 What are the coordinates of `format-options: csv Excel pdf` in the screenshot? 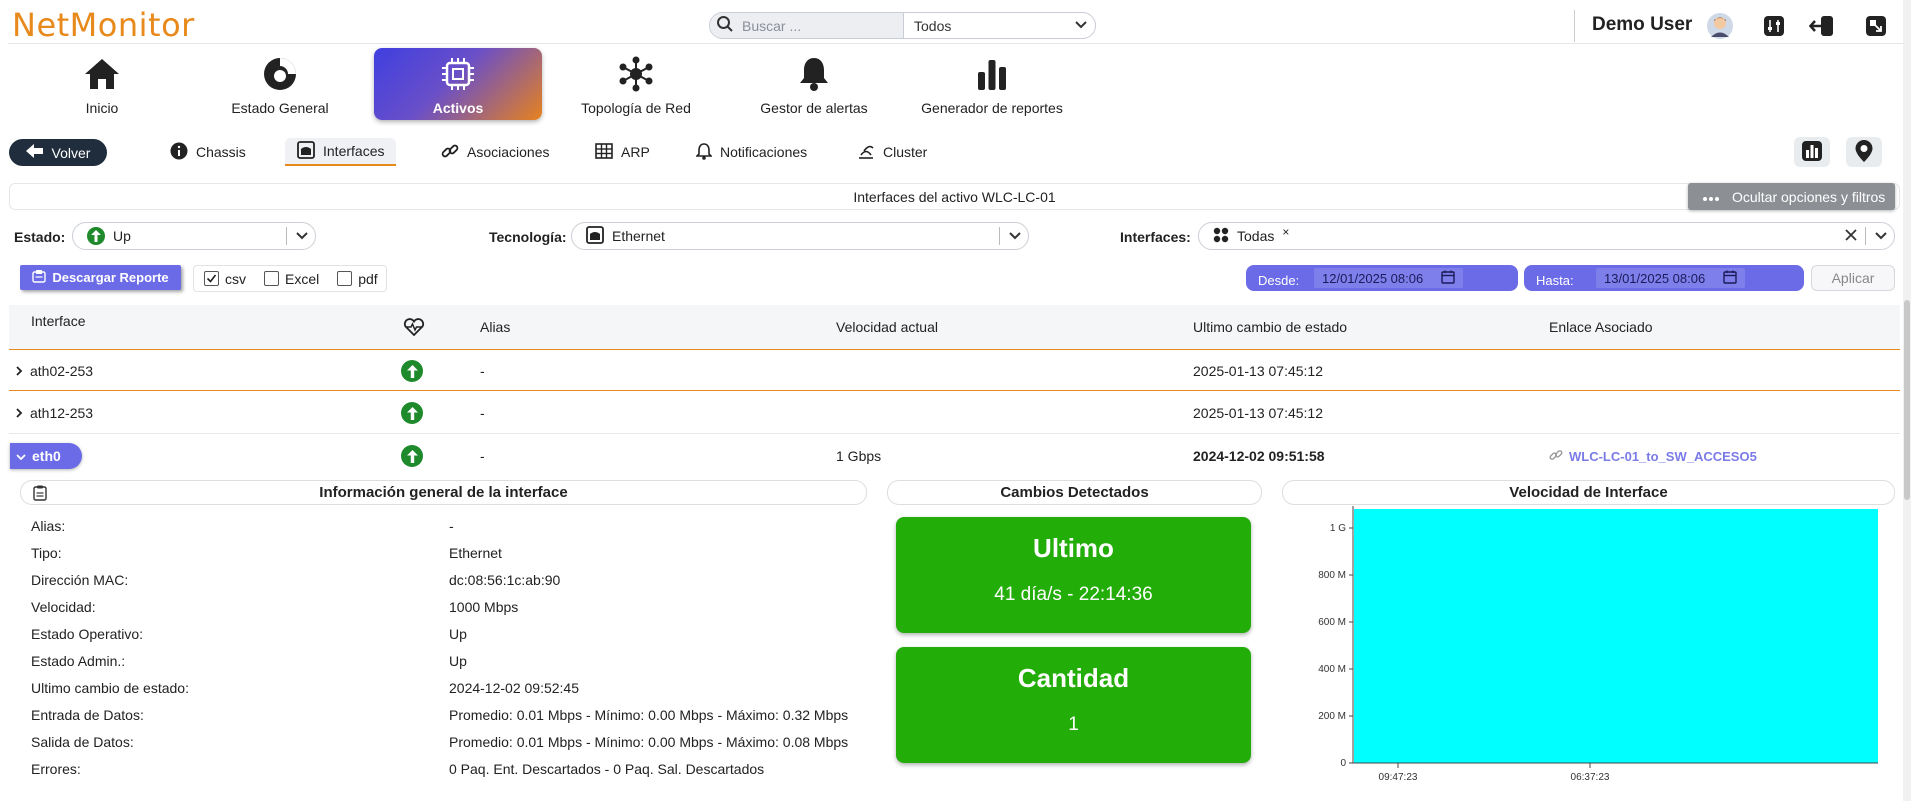 It's located at (290, 278).